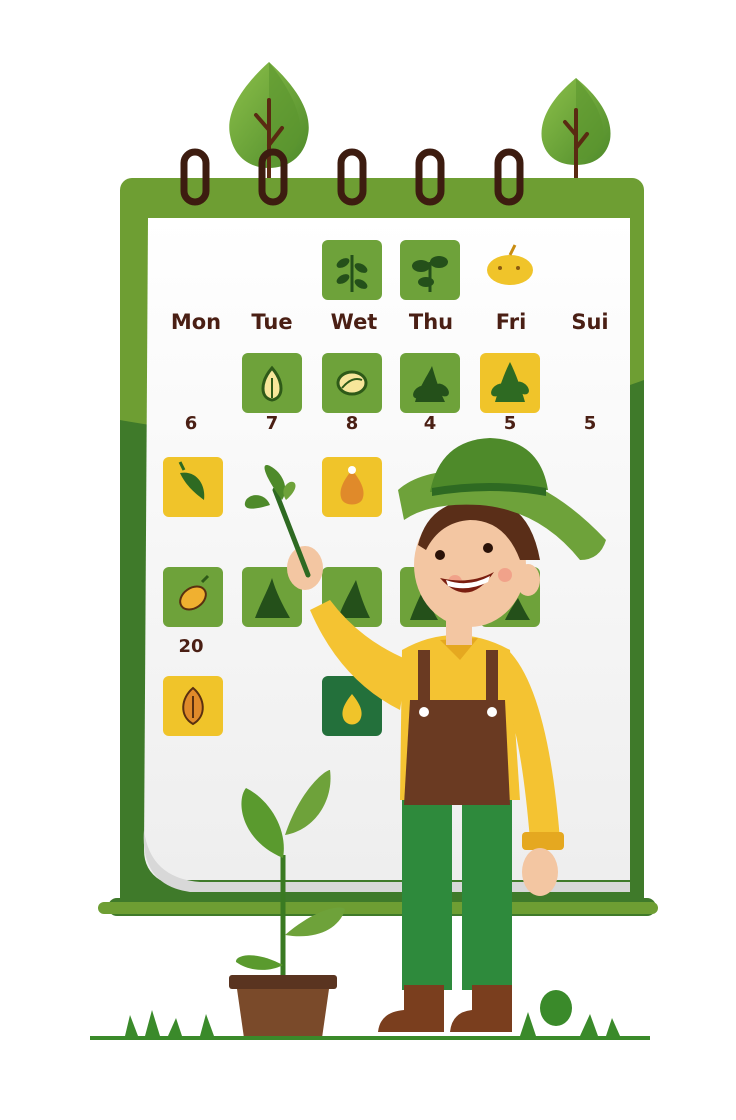  Describe the element at coordinates (352, 487) in the screenshot. I see `tile-seed-drop` at that location.